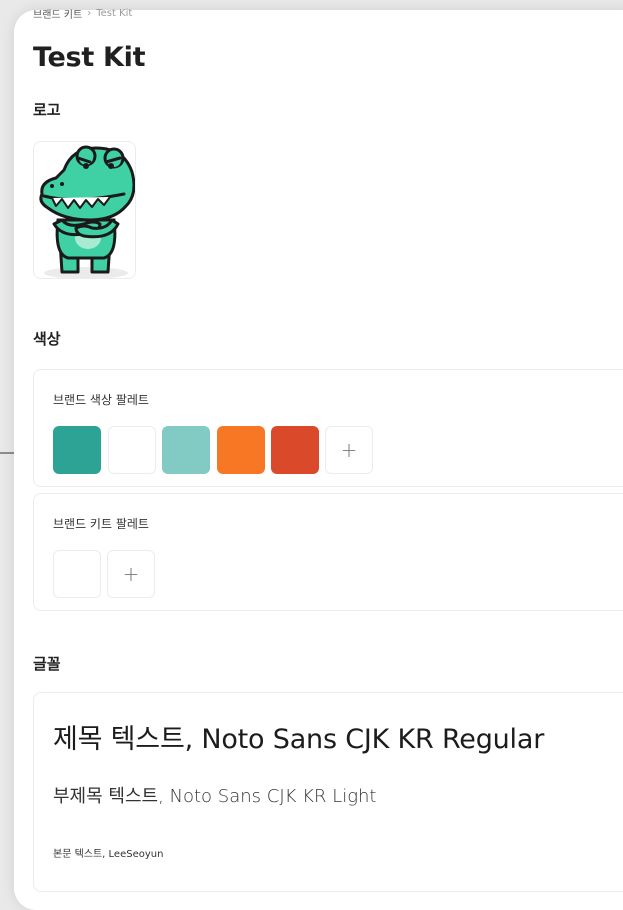 The image size is (623, 910). Describe the element at coordinates (215, 796) in the screenshot. I see `subtitle-font-sample: 부제목 텍스트, Noto Sans CJK KR Light` at that location.